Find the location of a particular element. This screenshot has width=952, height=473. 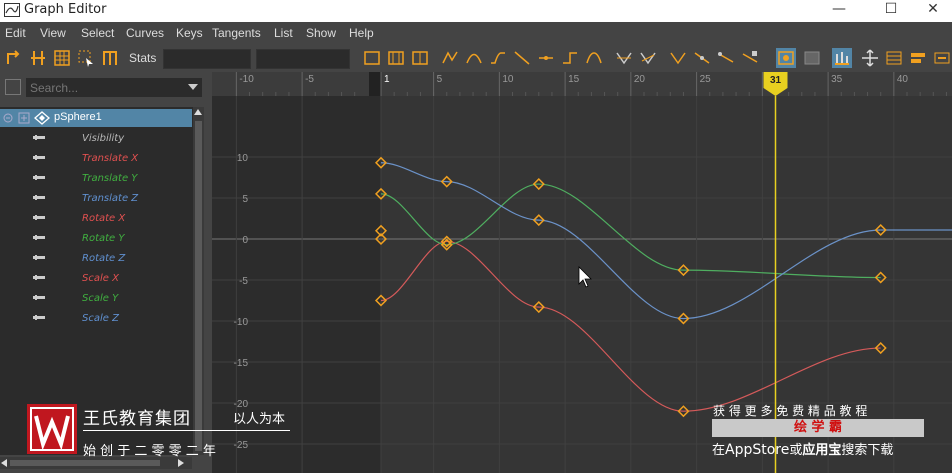

auto-load-icon is located at coordinates (786, 58).